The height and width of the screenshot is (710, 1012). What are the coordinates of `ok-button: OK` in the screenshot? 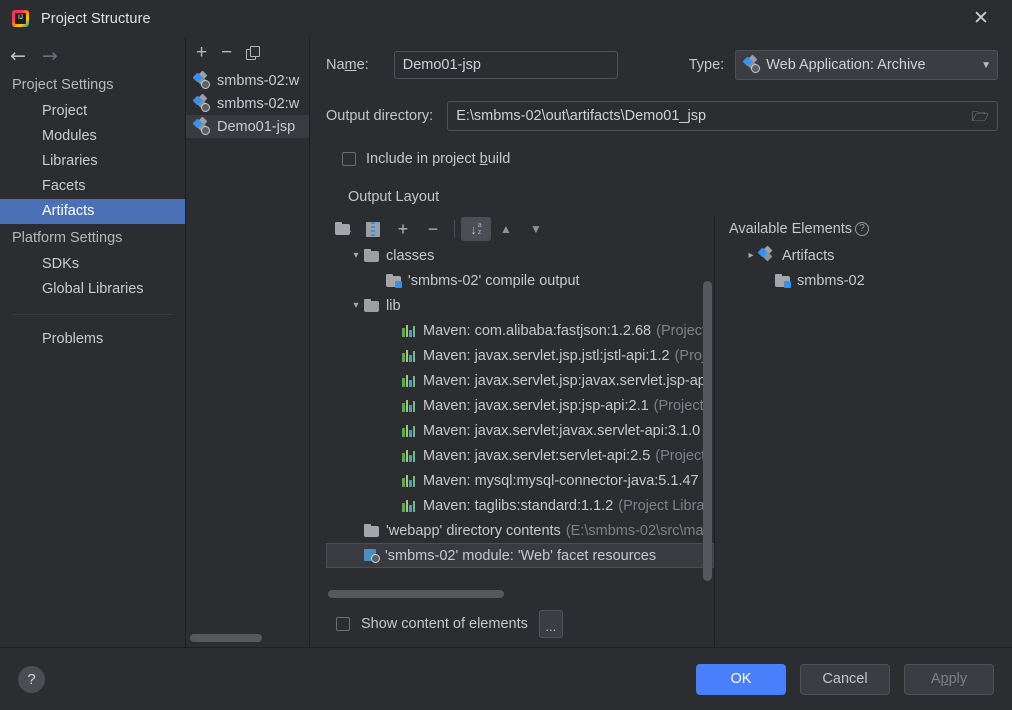 It's located at (741, 679).